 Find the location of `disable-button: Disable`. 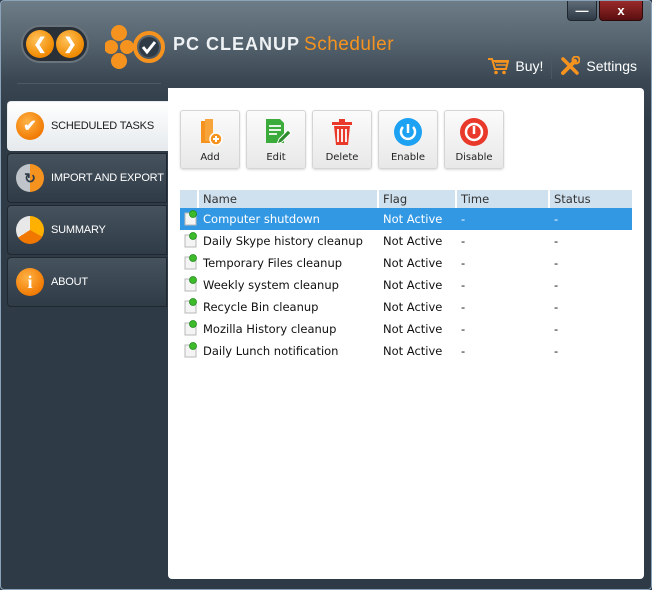

disable-button: Disable is located at coordinates (474, 139).